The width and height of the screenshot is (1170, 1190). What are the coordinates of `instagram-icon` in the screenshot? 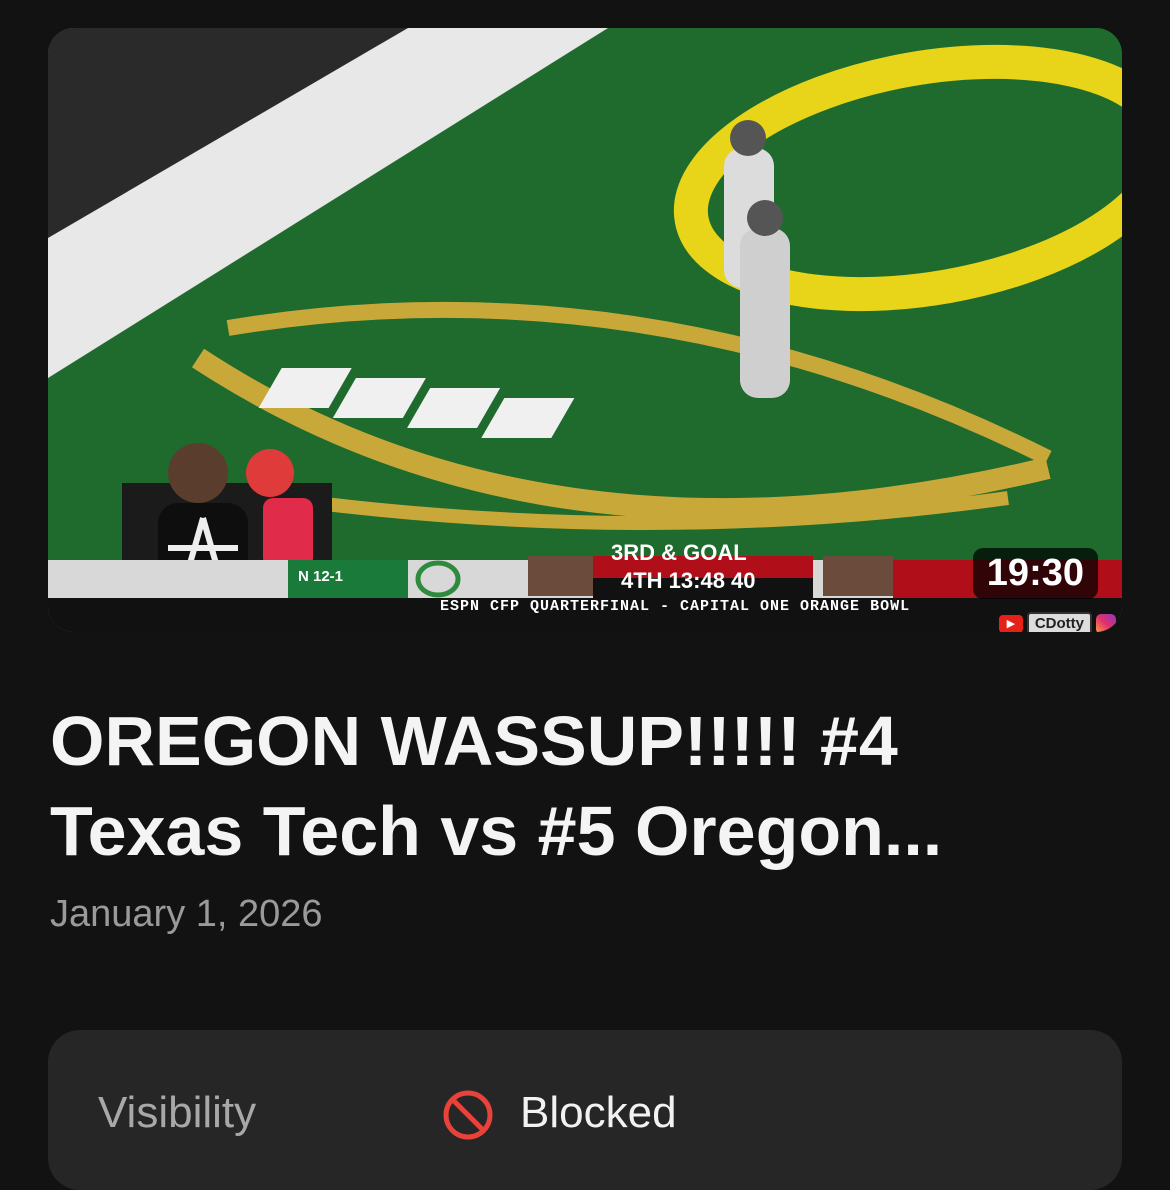 It's located at (1106, 622).